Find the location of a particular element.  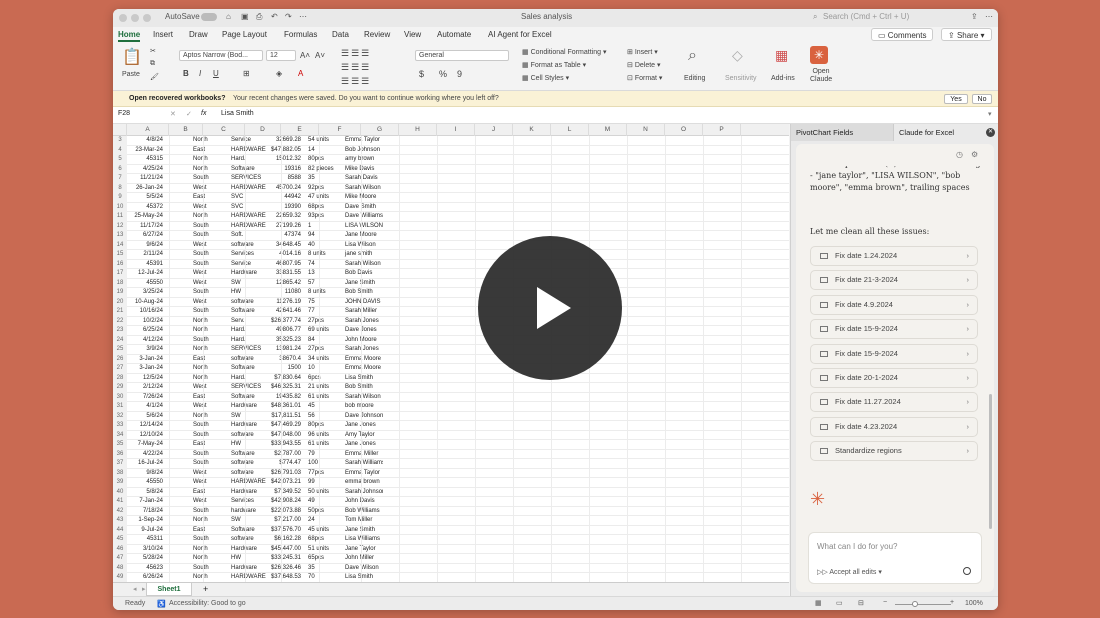

cell: 13 is located at coordinates (324, 274).